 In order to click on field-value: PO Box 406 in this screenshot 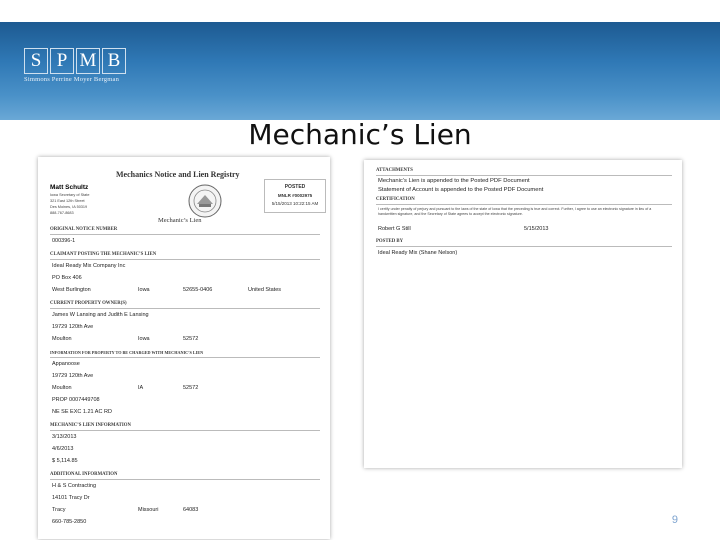, I will do `click(67, 278)`.